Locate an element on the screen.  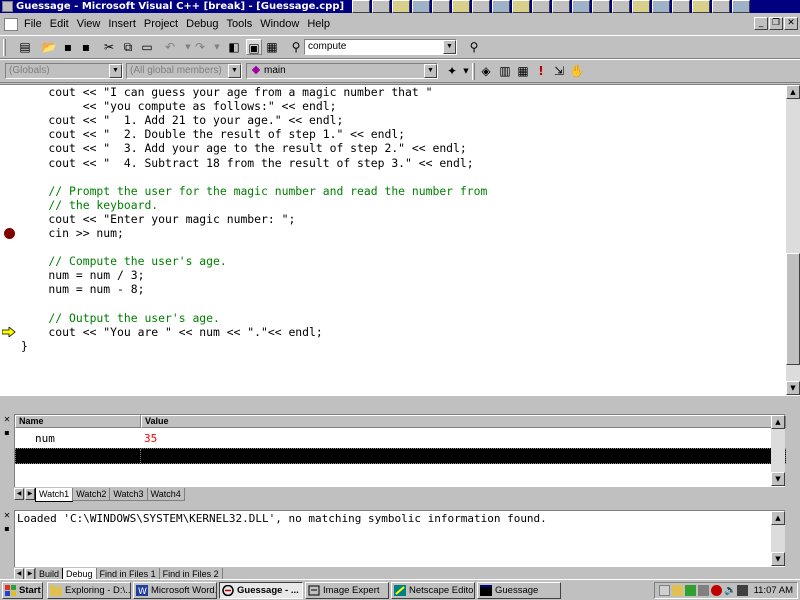
minimize-document-button: _ is located at coordinates (761, 23).